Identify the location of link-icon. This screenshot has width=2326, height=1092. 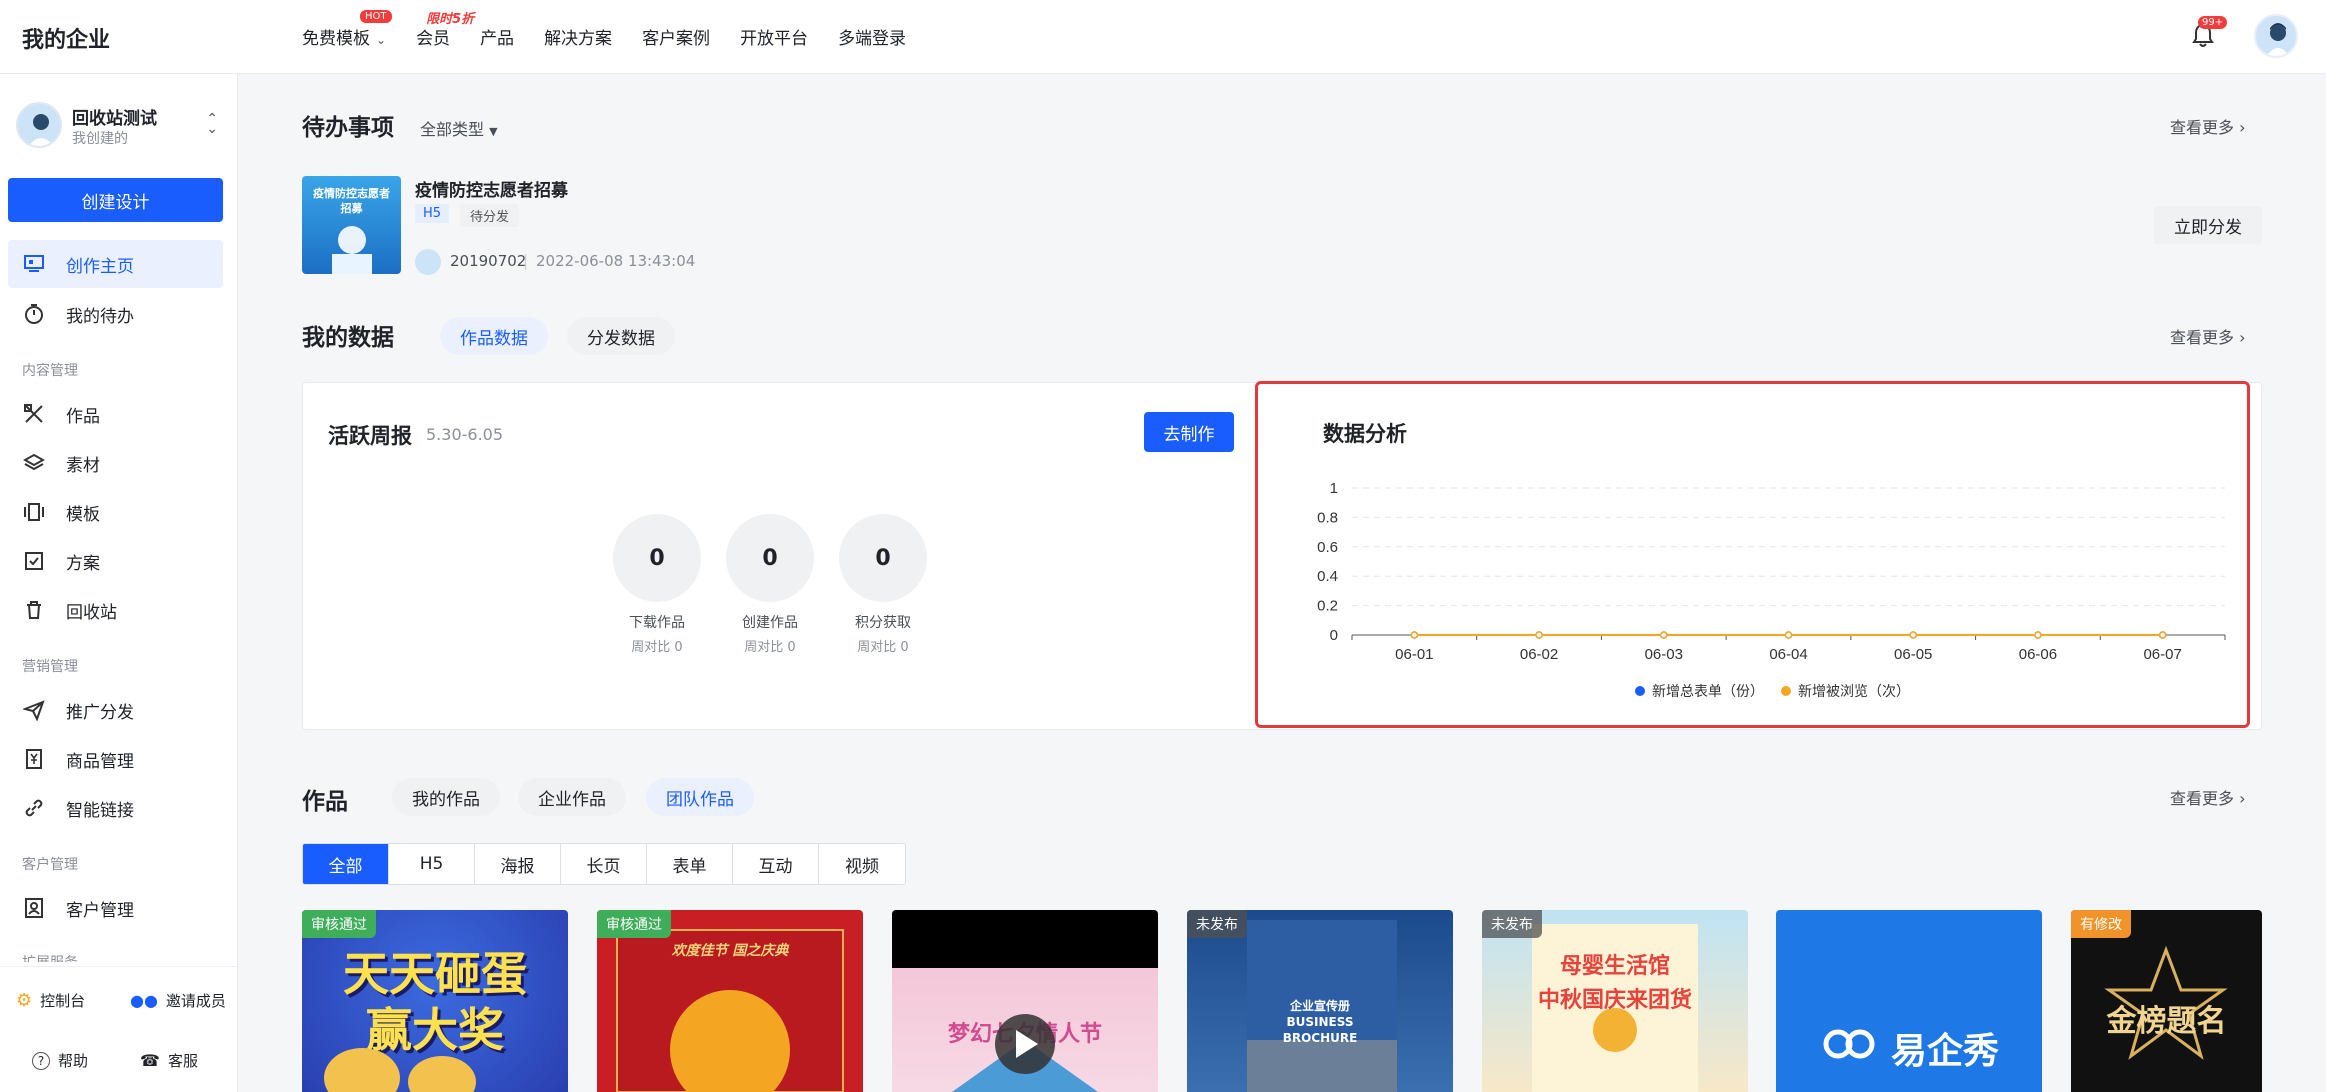
(34, 808).